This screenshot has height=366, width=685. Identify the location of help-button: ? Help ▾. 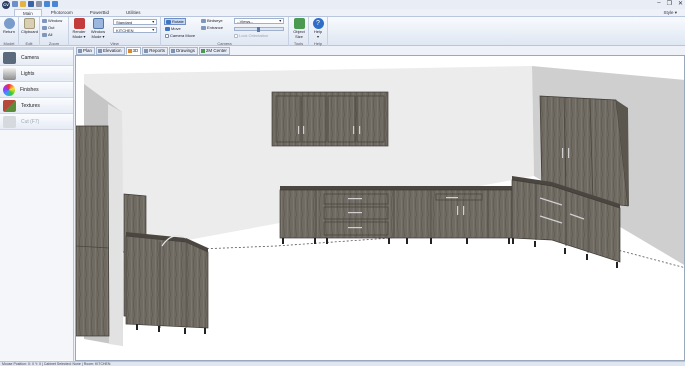
(318, 28).